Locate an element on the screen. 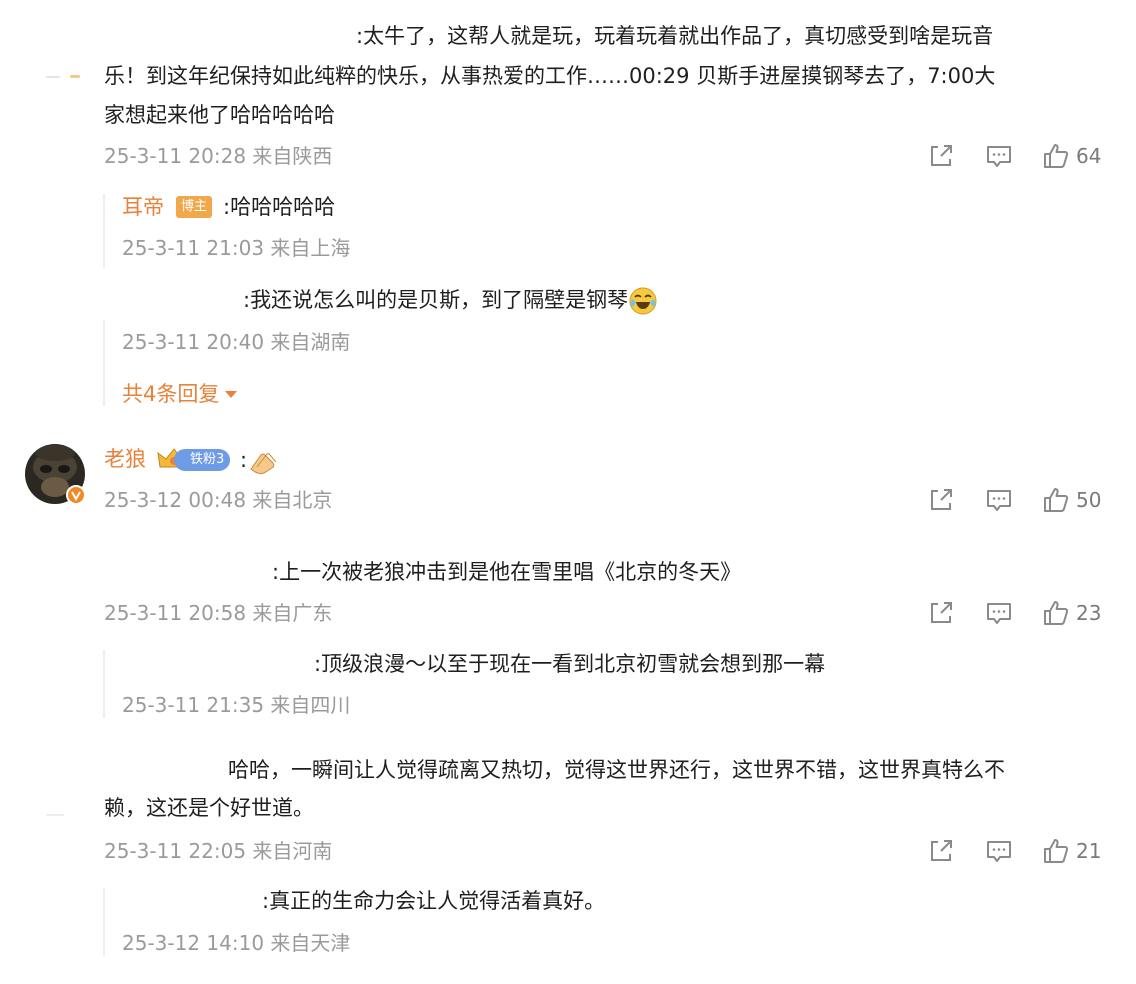  reply-text-content: :我还说怎么叫的是贝斯，到了隔壁是钢琴 is located at coordinates (436, 300).